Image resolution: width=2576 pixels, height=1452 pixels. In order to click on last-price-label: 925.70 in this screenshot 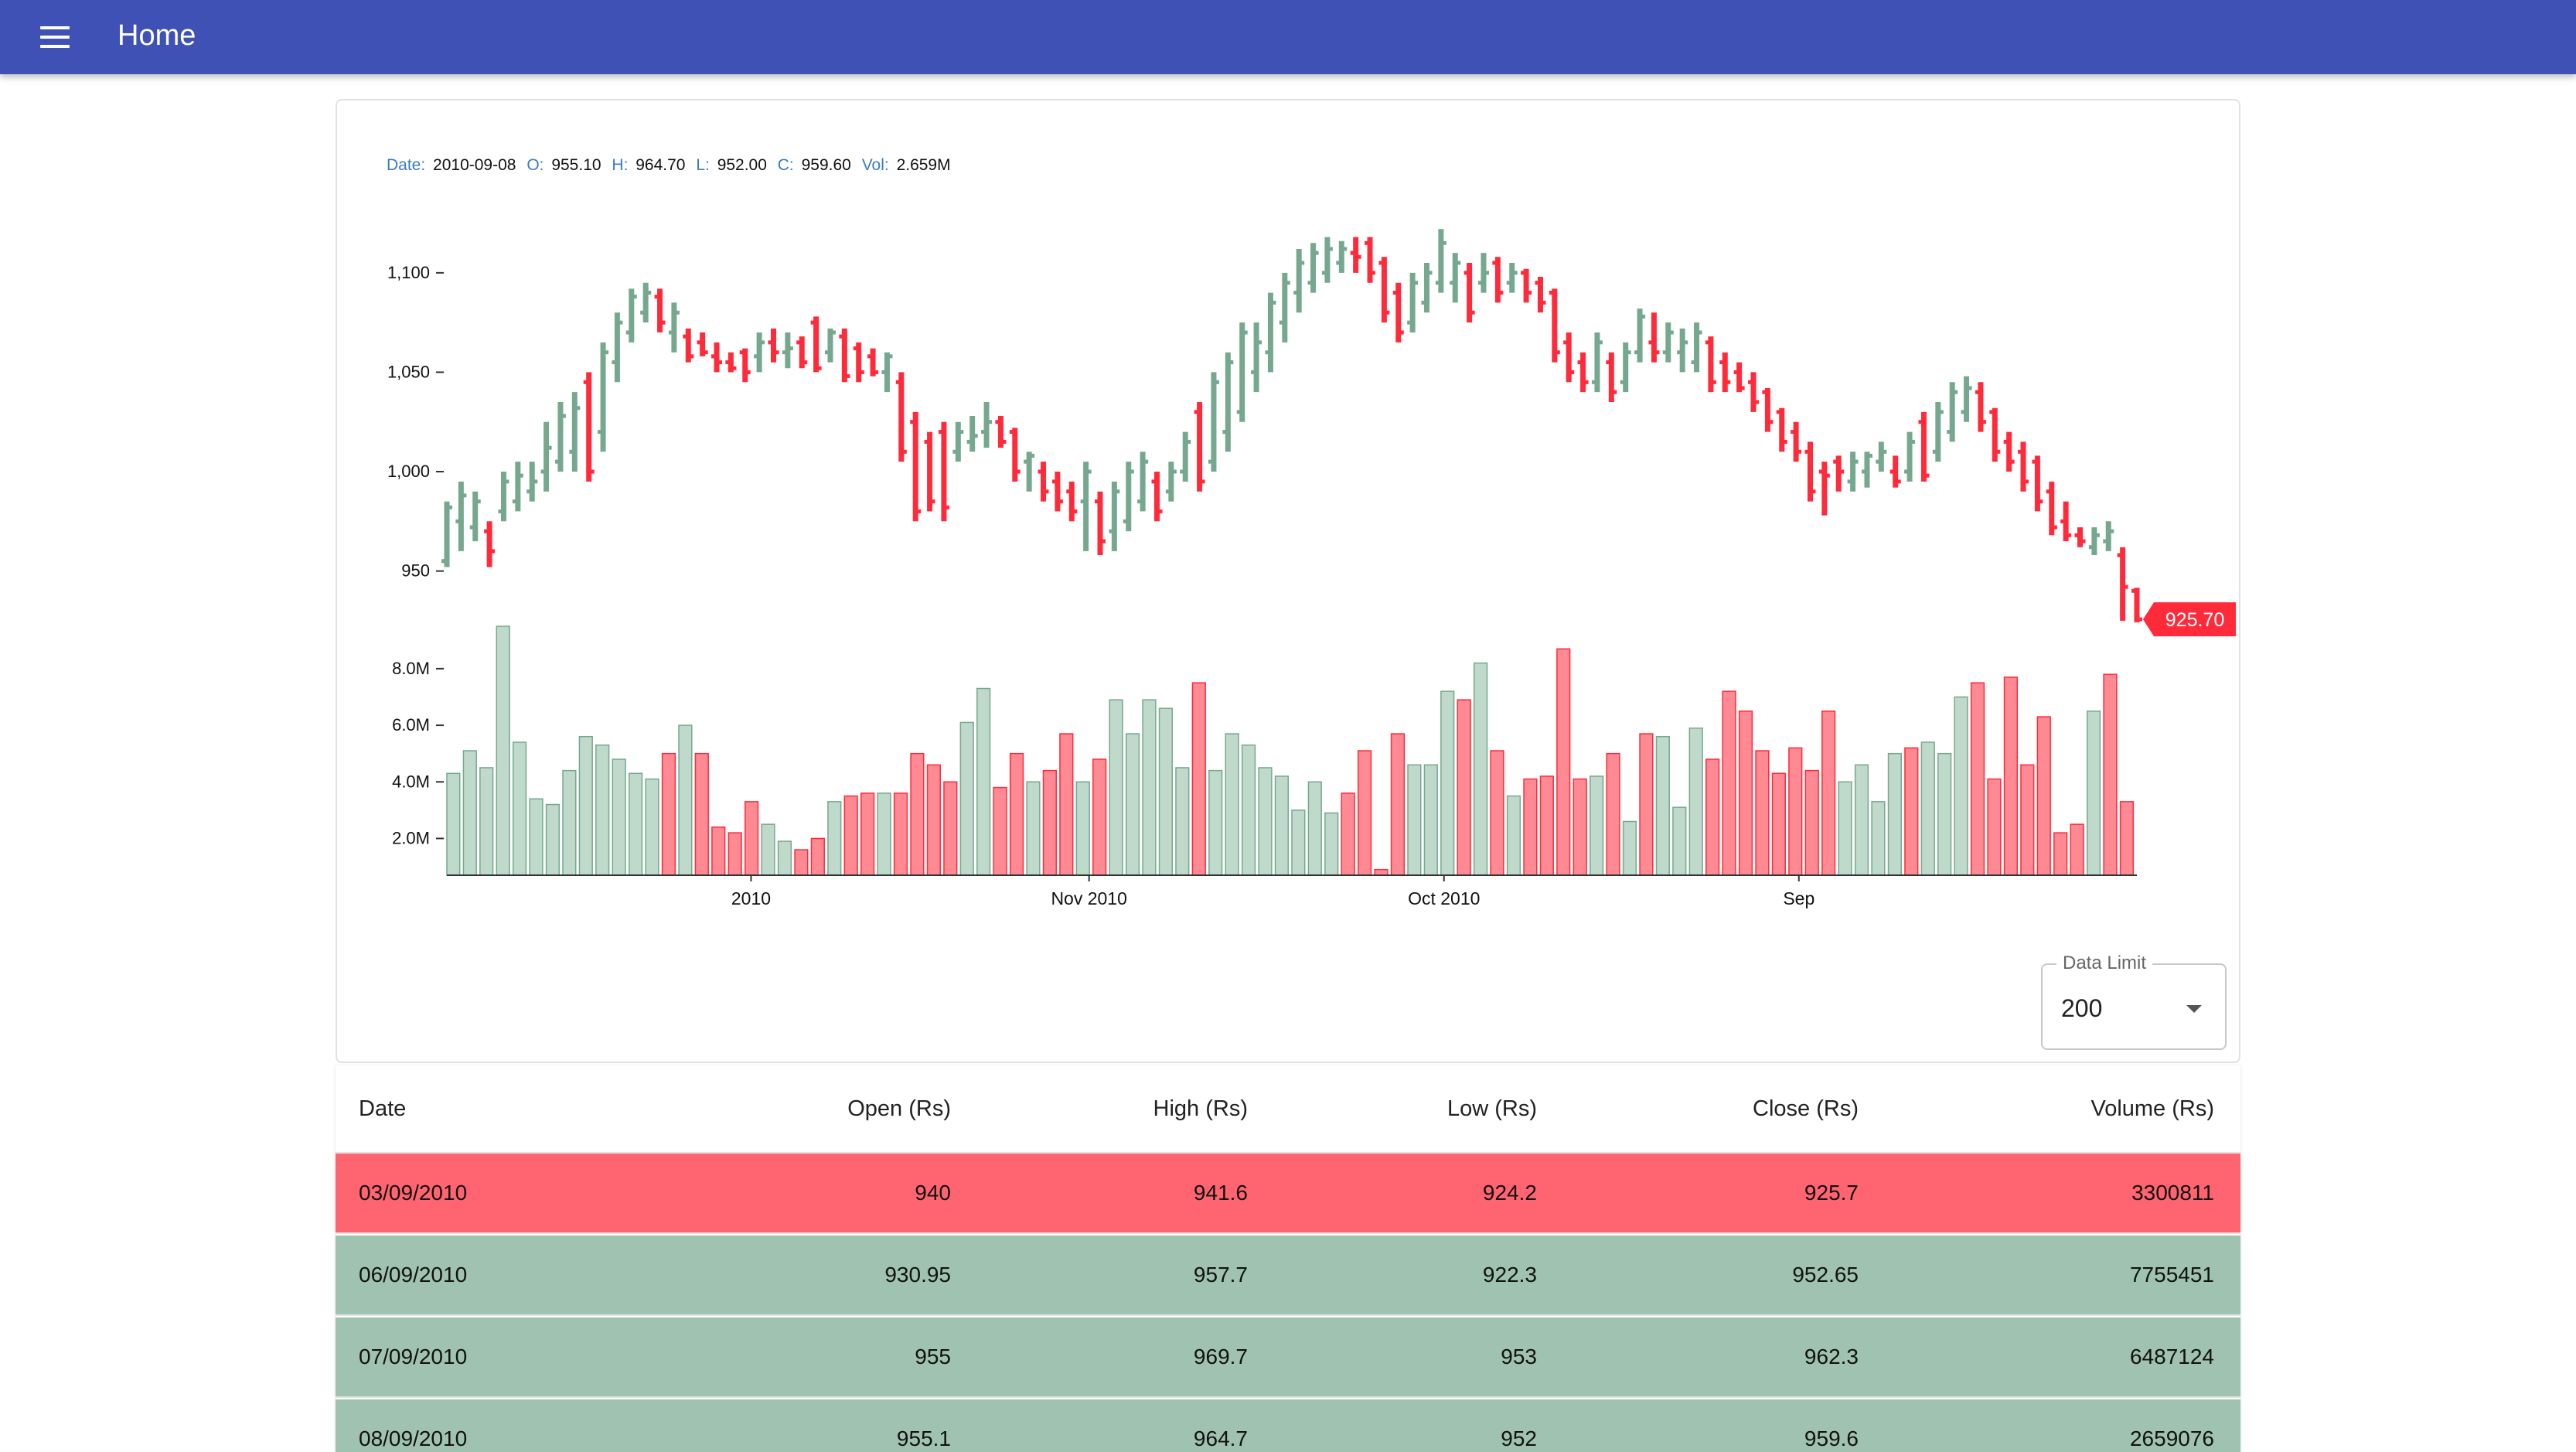, I will do `click(2194, 620)`.